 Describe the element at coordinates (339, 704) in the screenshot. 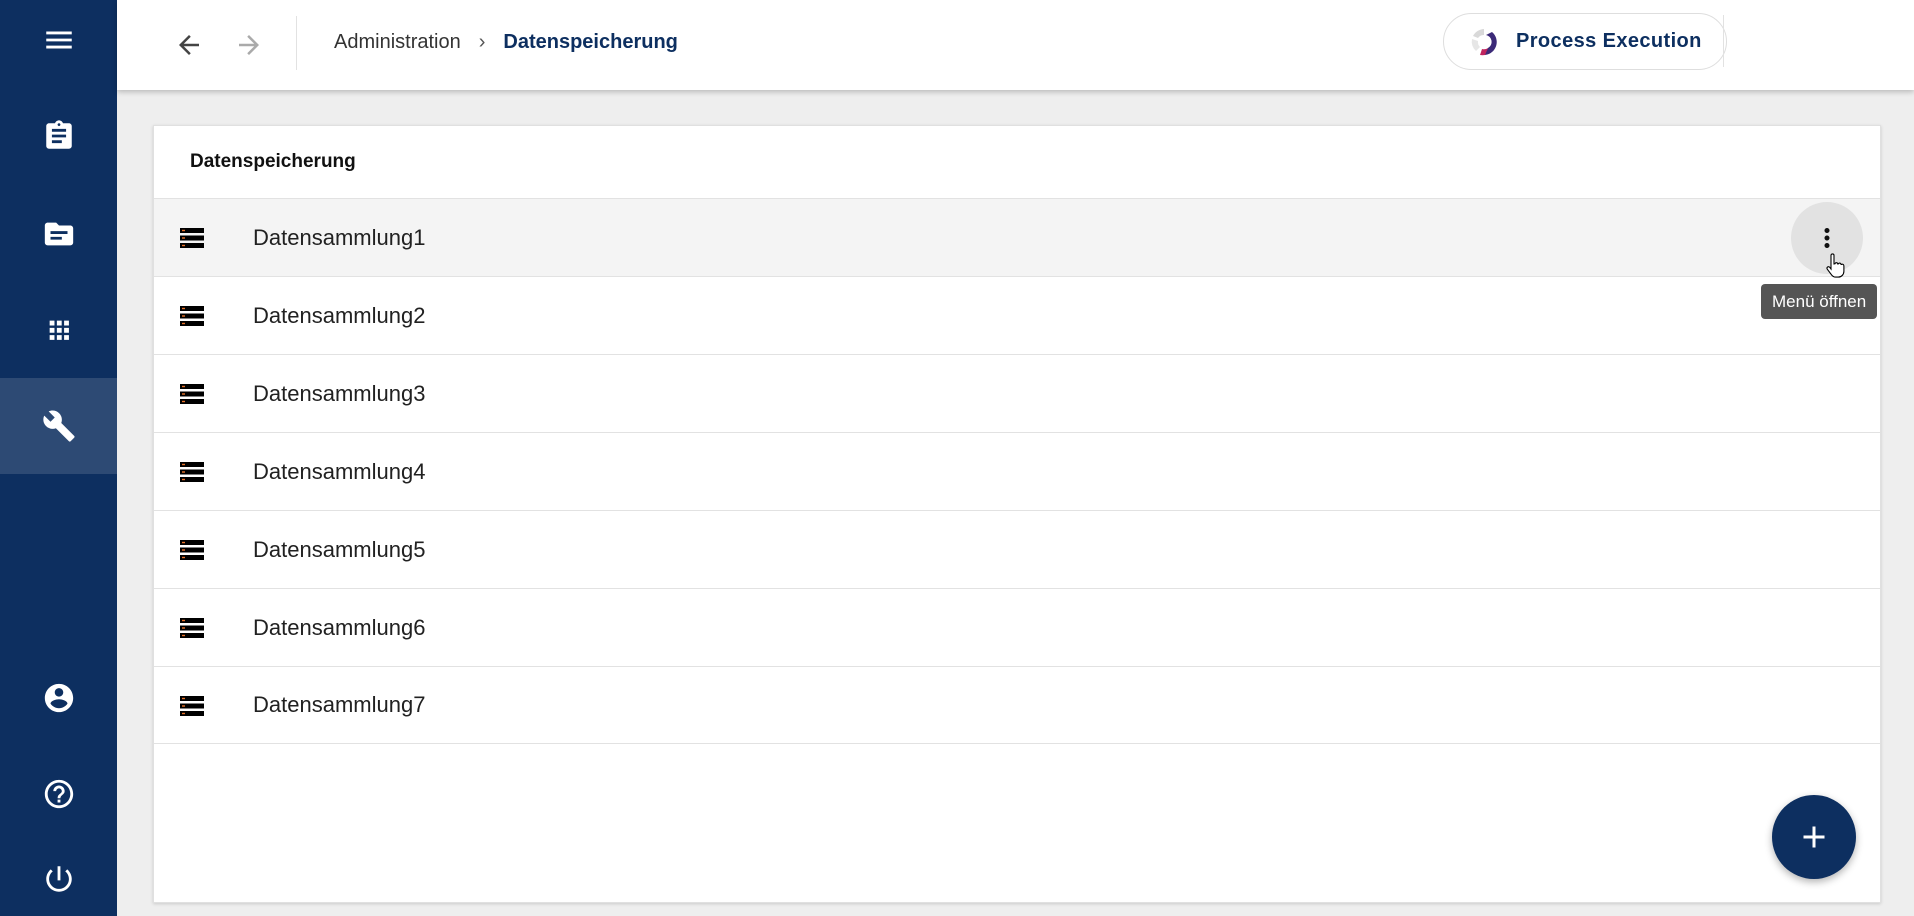

I see `list-item-label: Datensammlung7` at that location.